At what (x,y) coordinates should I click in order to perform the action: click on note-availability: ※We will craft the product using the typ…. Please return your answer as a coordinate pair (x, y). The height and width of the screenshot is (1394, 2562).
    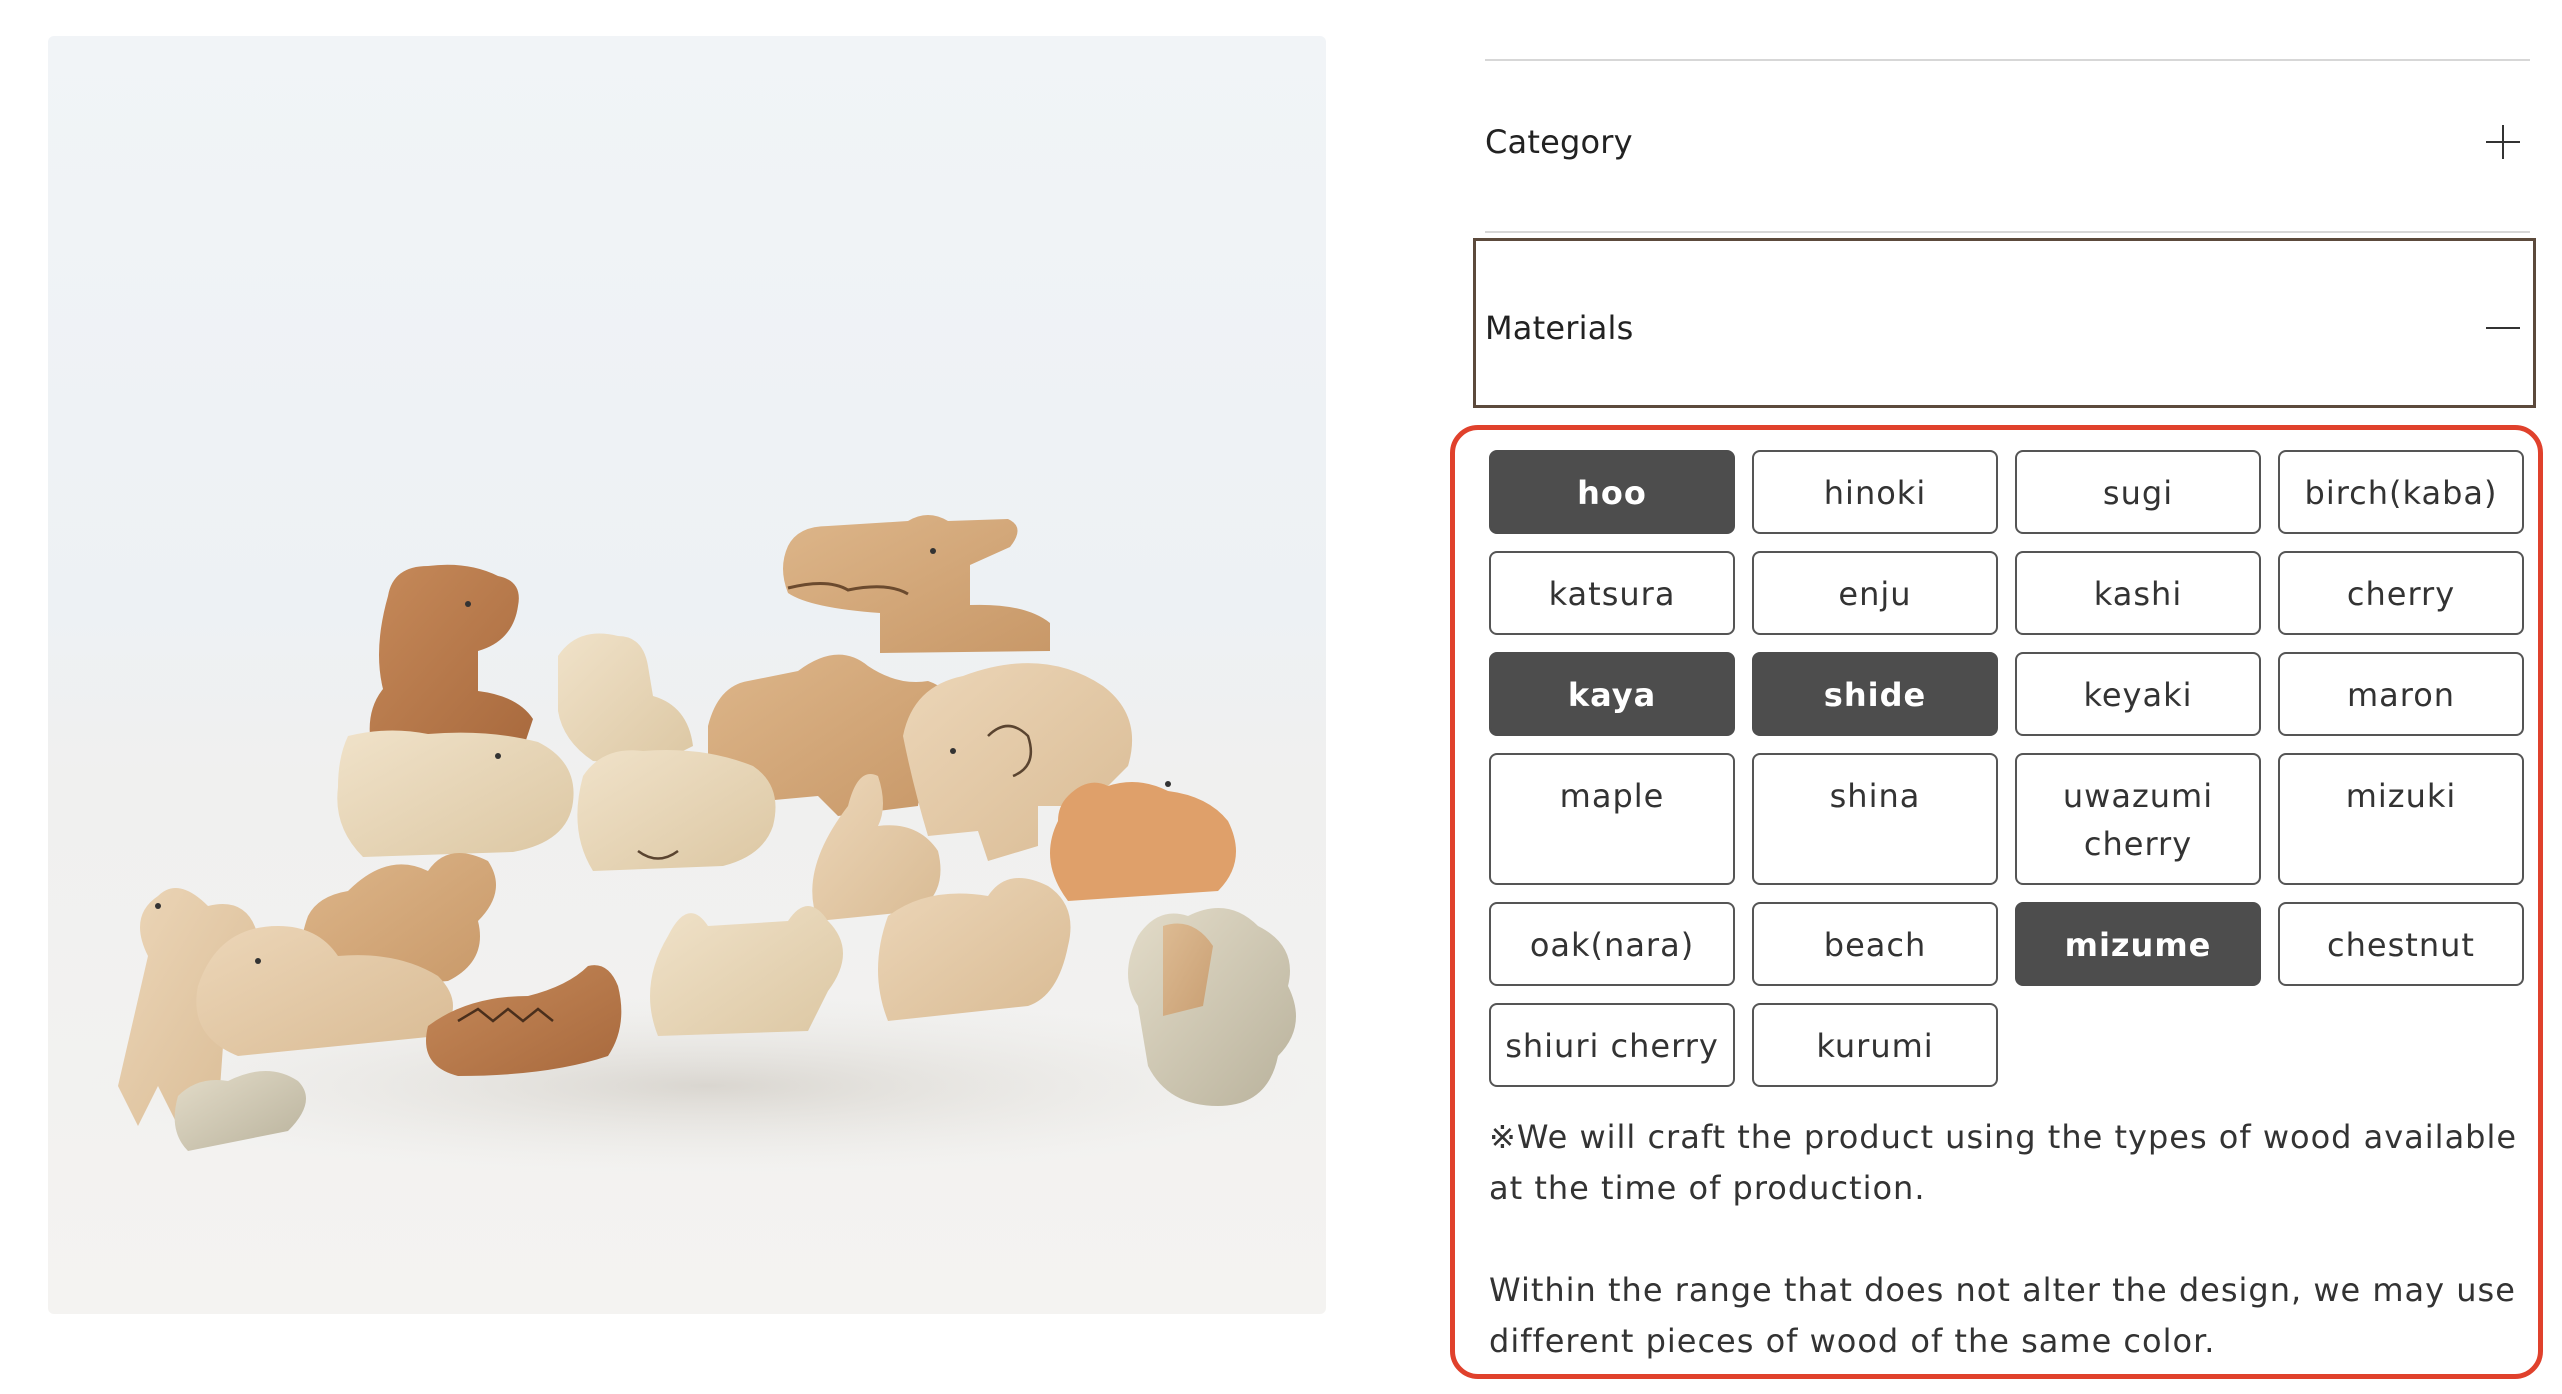
    Looking at the image, I should click on (2003, 1162).